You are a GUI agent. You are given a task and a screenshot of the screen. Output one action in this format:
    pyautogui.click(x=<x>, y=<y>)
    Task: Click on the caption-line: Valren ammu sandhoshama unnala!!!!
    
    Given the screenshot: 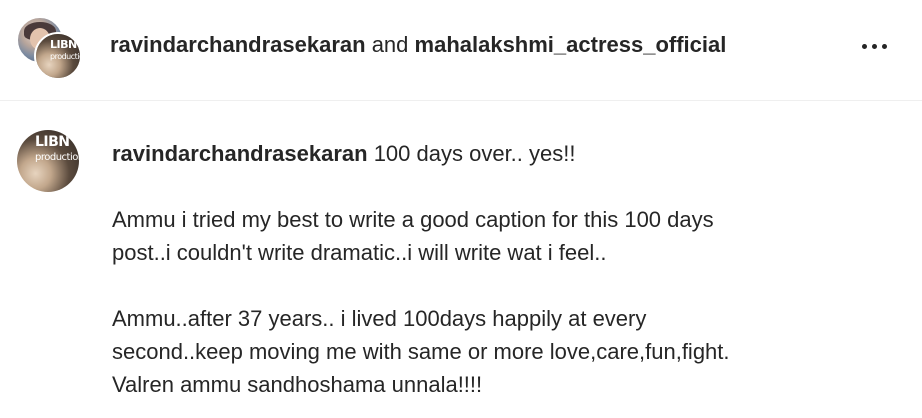 What is the action you would take?
    pyautogui.click(x=297, y=384)
    